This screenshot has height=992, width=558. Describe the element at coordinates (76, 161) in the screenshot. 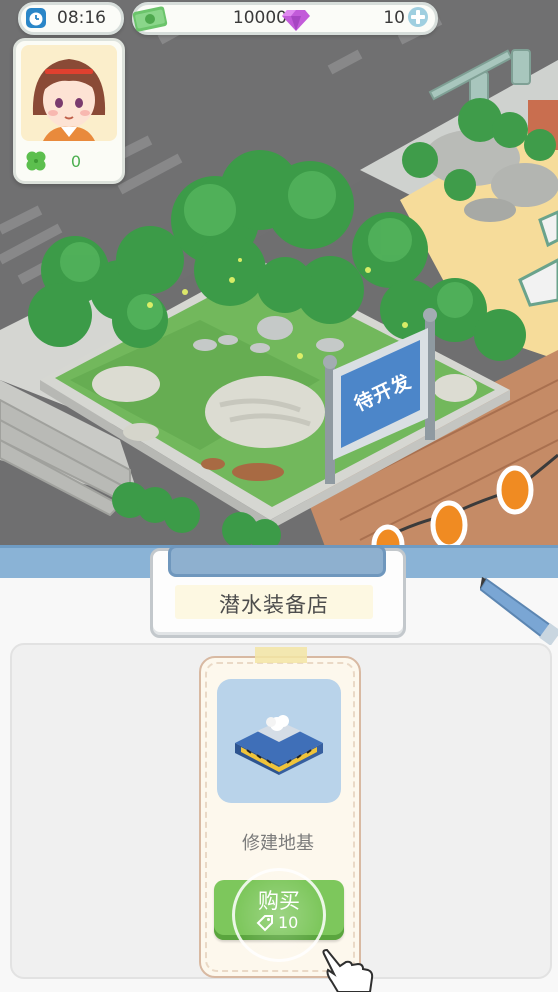

I see `clover-count: 0` at that location.